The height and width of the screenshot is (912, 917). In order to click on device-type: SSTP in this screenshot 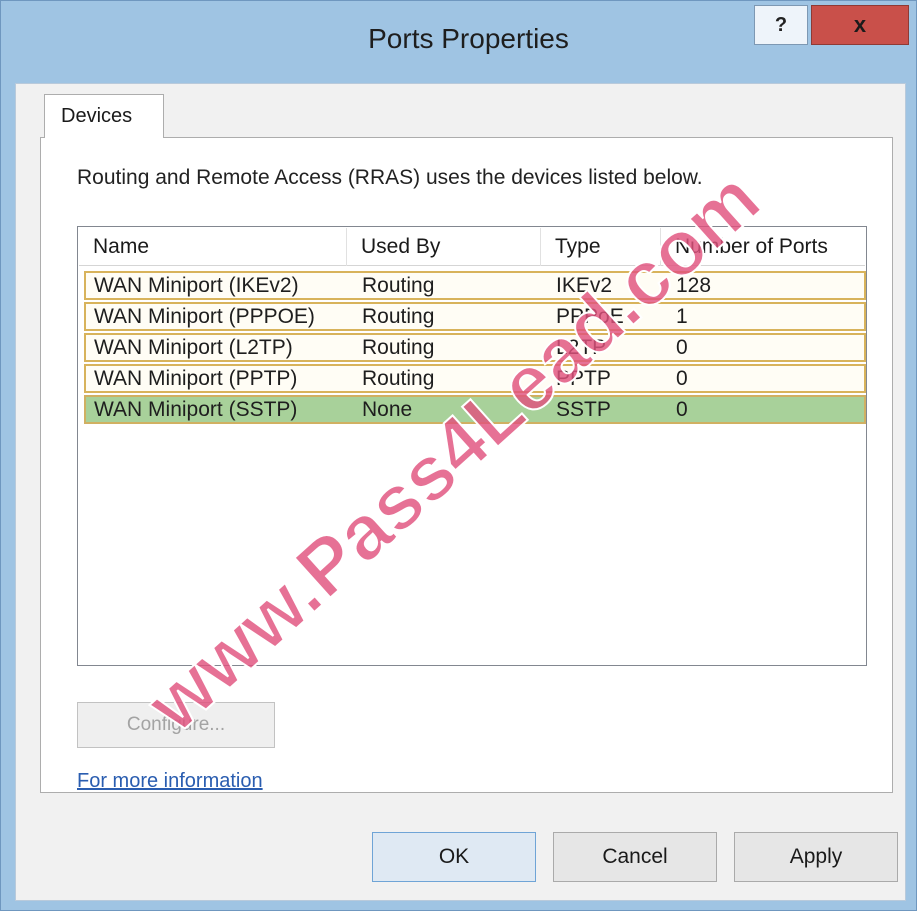, I will do `click(583, 409)`.